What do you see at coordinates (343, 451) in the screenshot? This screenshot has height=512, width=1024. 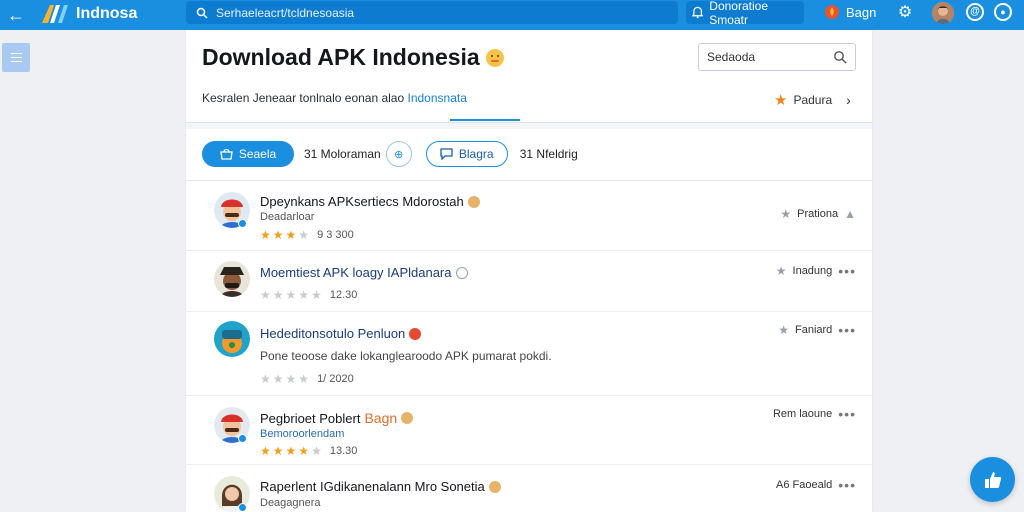 I see `rating-number: 13.30` at bounding box center [343, 451].